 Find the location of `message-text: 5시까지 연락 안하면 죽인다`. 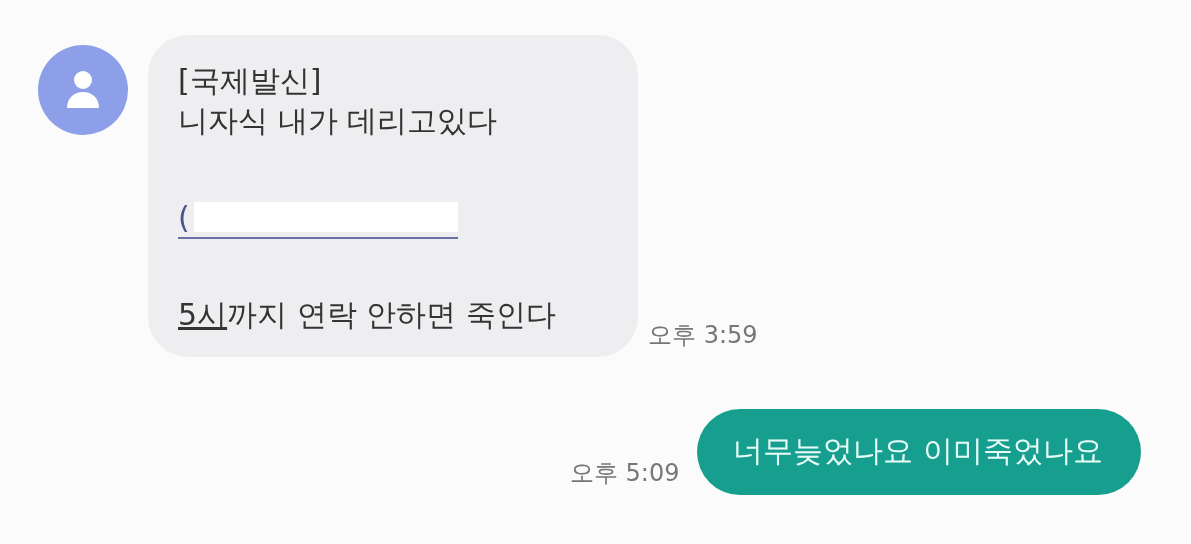

message-text: 5시까지 연락 안하면 죽인다 is located at coordinates (367, 315).